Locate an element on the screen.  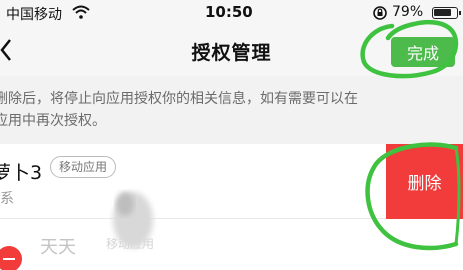
wifi-icon is located at coordinates (81, 12).